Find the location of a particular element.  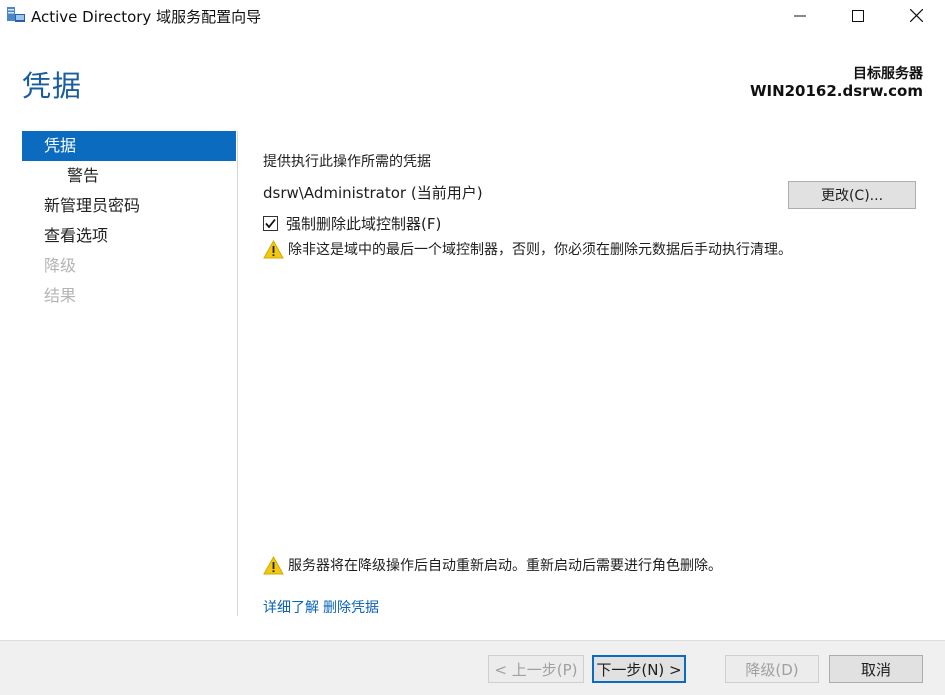

nav-item-credentials: 凭据 is located at coordinates (129, 146).